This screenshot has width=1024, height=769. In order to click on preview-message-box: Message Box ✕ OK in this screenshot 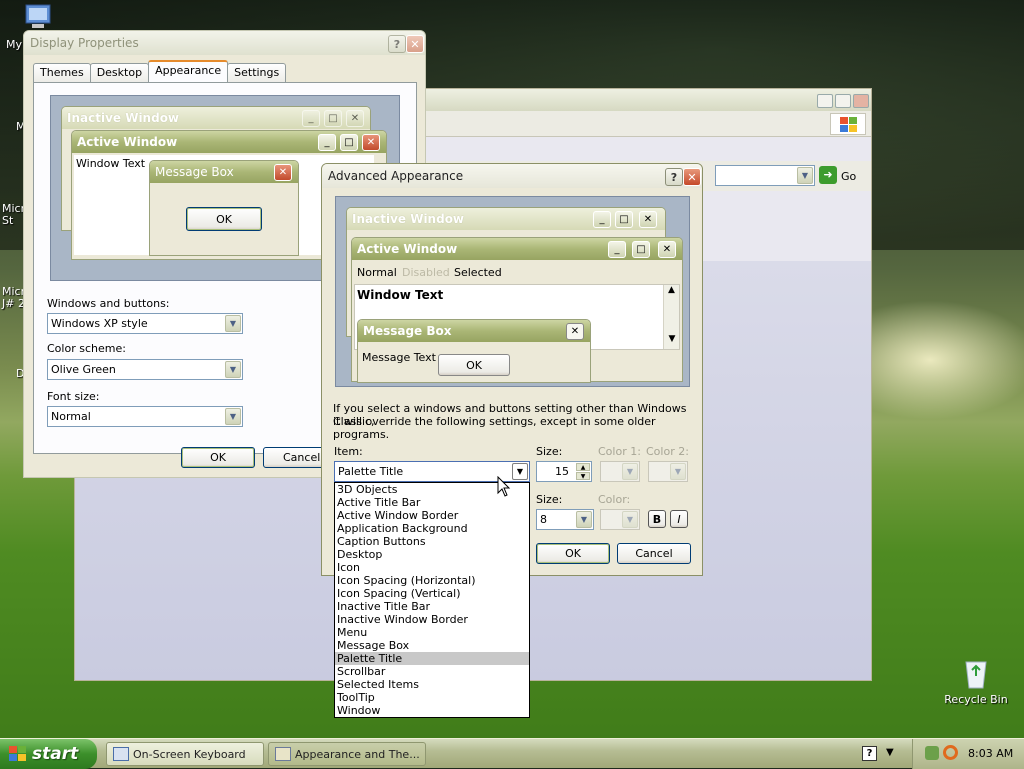, I will do `click(224, 208)`.